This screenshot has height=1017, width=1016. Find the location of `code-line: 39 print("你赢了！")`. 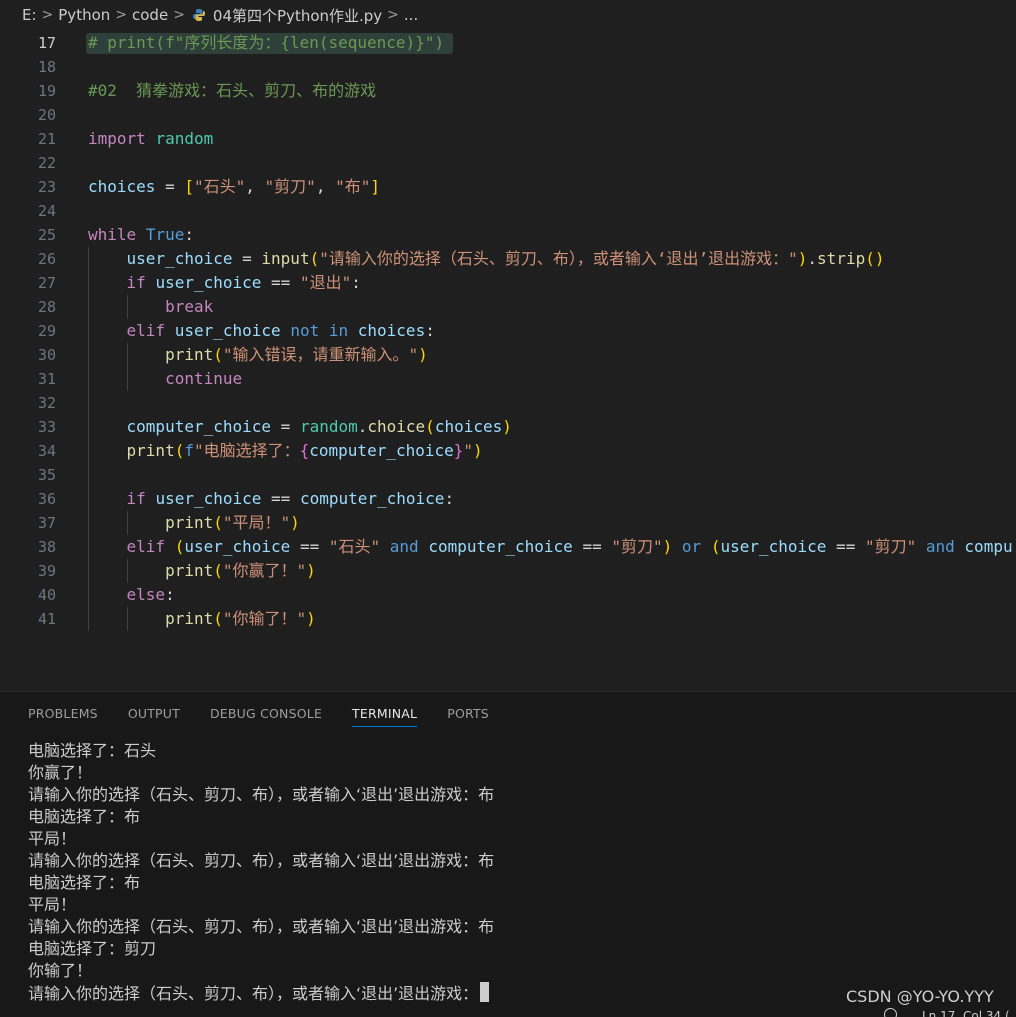

code-line: 39 print("你赢了！") is located at coordinates (508, 571).